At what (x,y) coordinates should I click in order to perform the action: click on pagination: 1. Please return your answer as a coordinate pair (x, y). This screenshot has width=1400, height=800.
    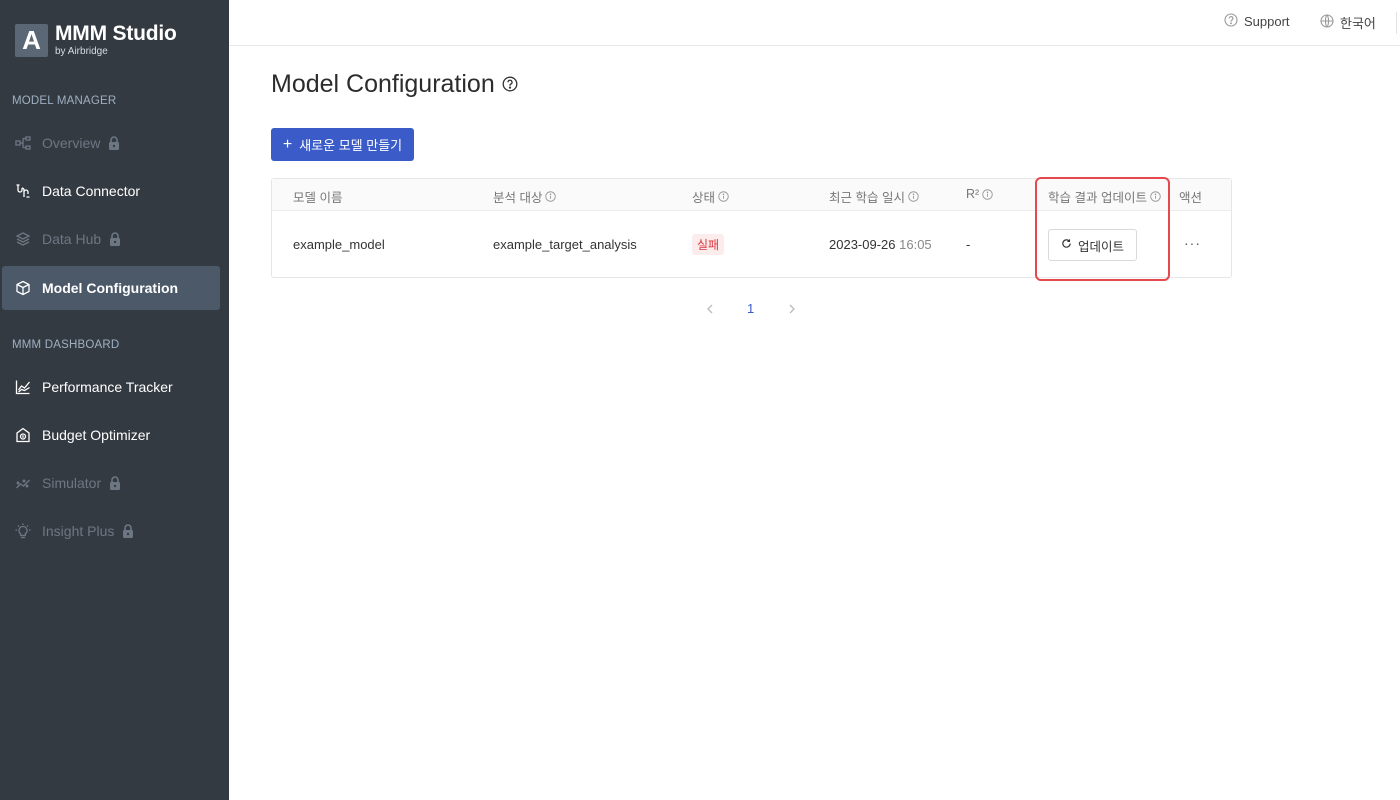
    Looking at the image, I should click on (755, 310).